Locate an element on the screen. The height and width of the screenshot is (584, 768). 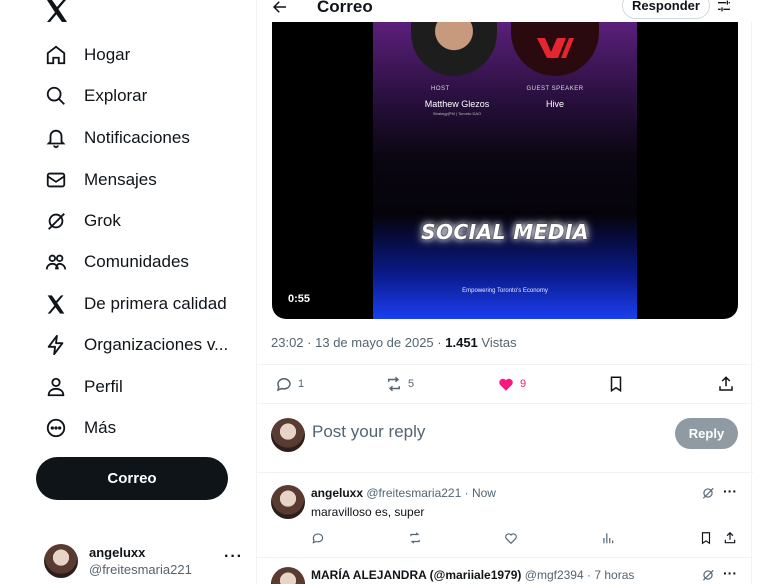
reply-author-name: angeluxx is located at coordinates (337, 493).